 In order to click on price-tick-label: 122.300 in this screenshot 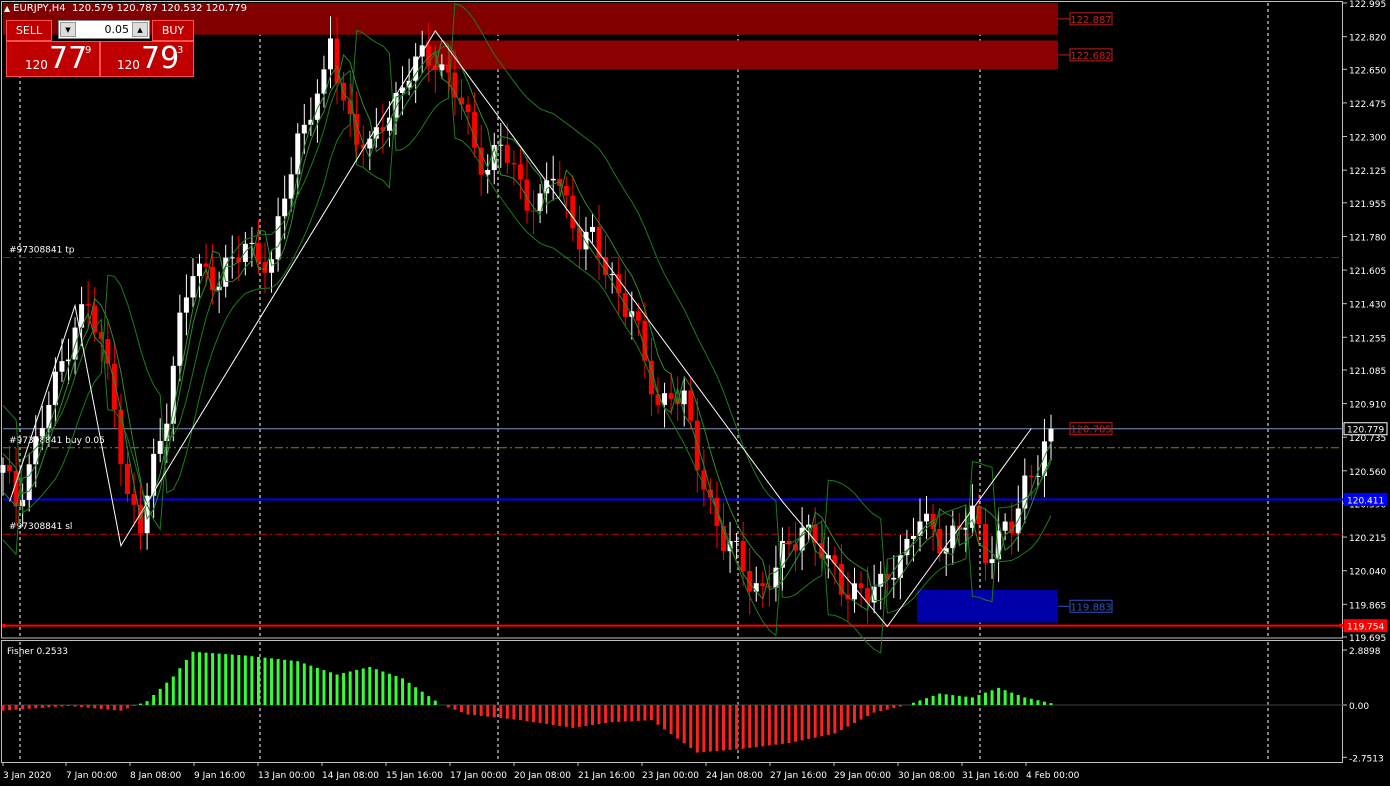, I will do `click(1367, 139)`.